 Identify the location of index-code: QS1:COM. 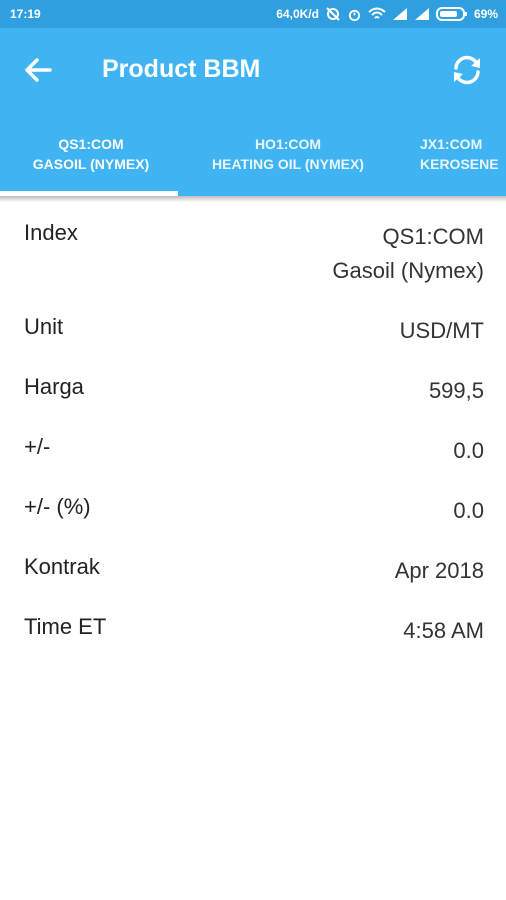
(433, 236).